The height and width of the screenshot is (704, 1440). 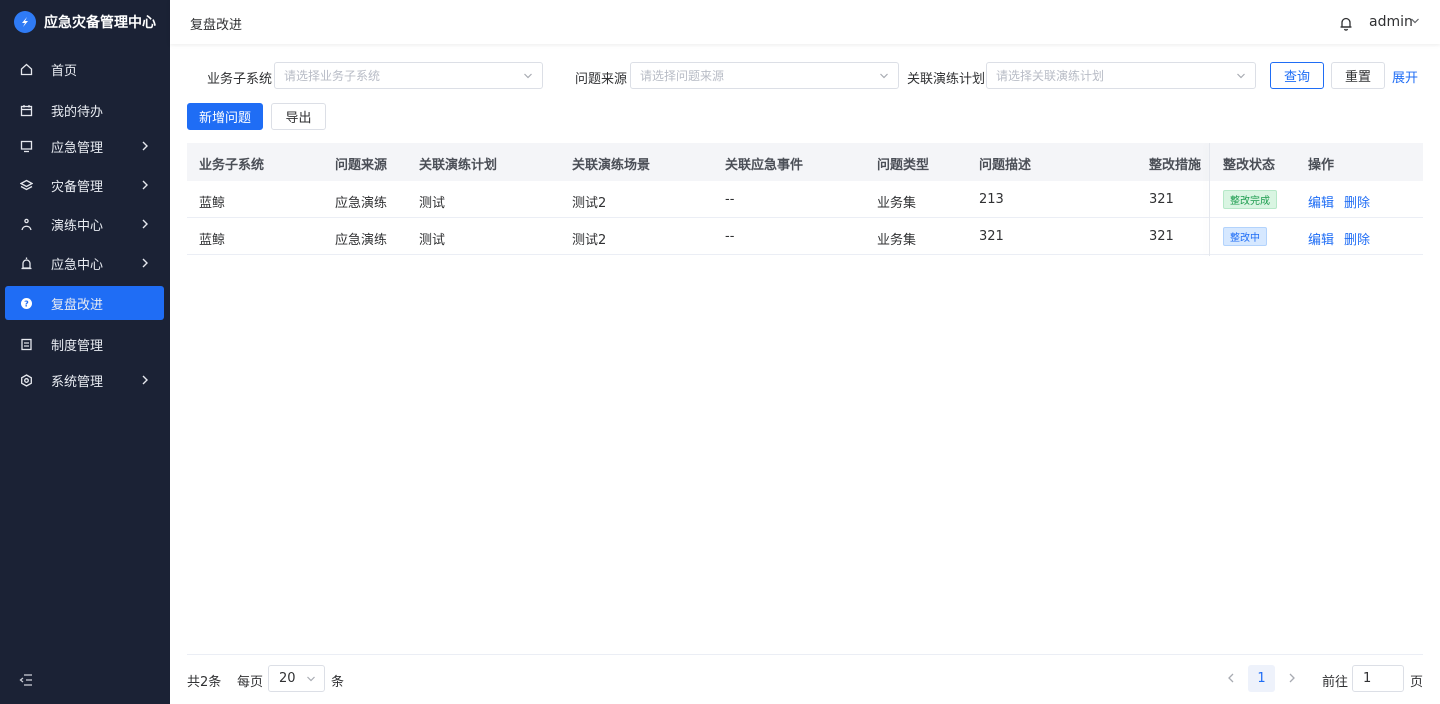 What do you see at coordinates (1417, 682) in the screenshot?
I see `goto-suffix: 页` at bounding box center [1417, 682].